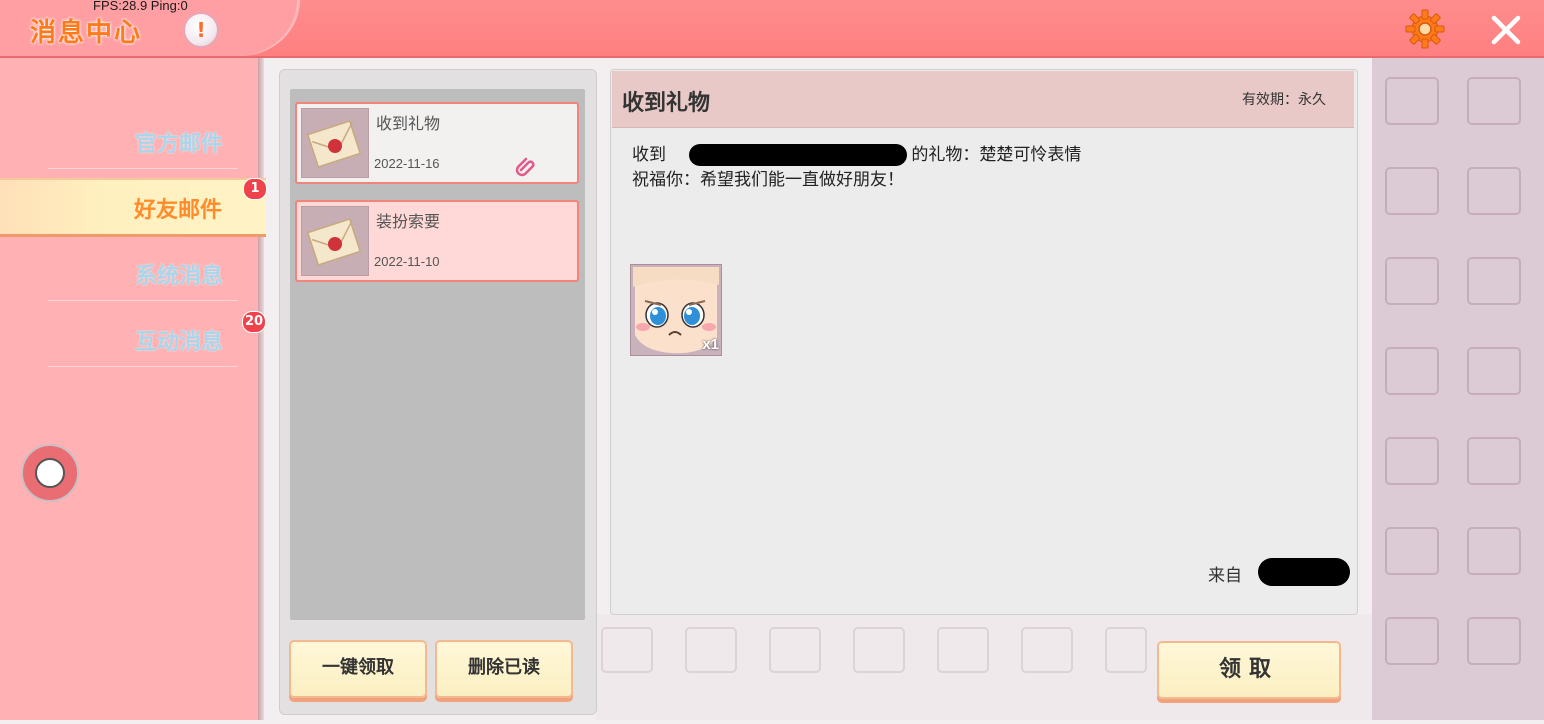  Describe the element at coordinates (772, 29) in the screenshot. I see `top-bar: 消息中心 FPS:28.9 Ping:0 !` at that location.